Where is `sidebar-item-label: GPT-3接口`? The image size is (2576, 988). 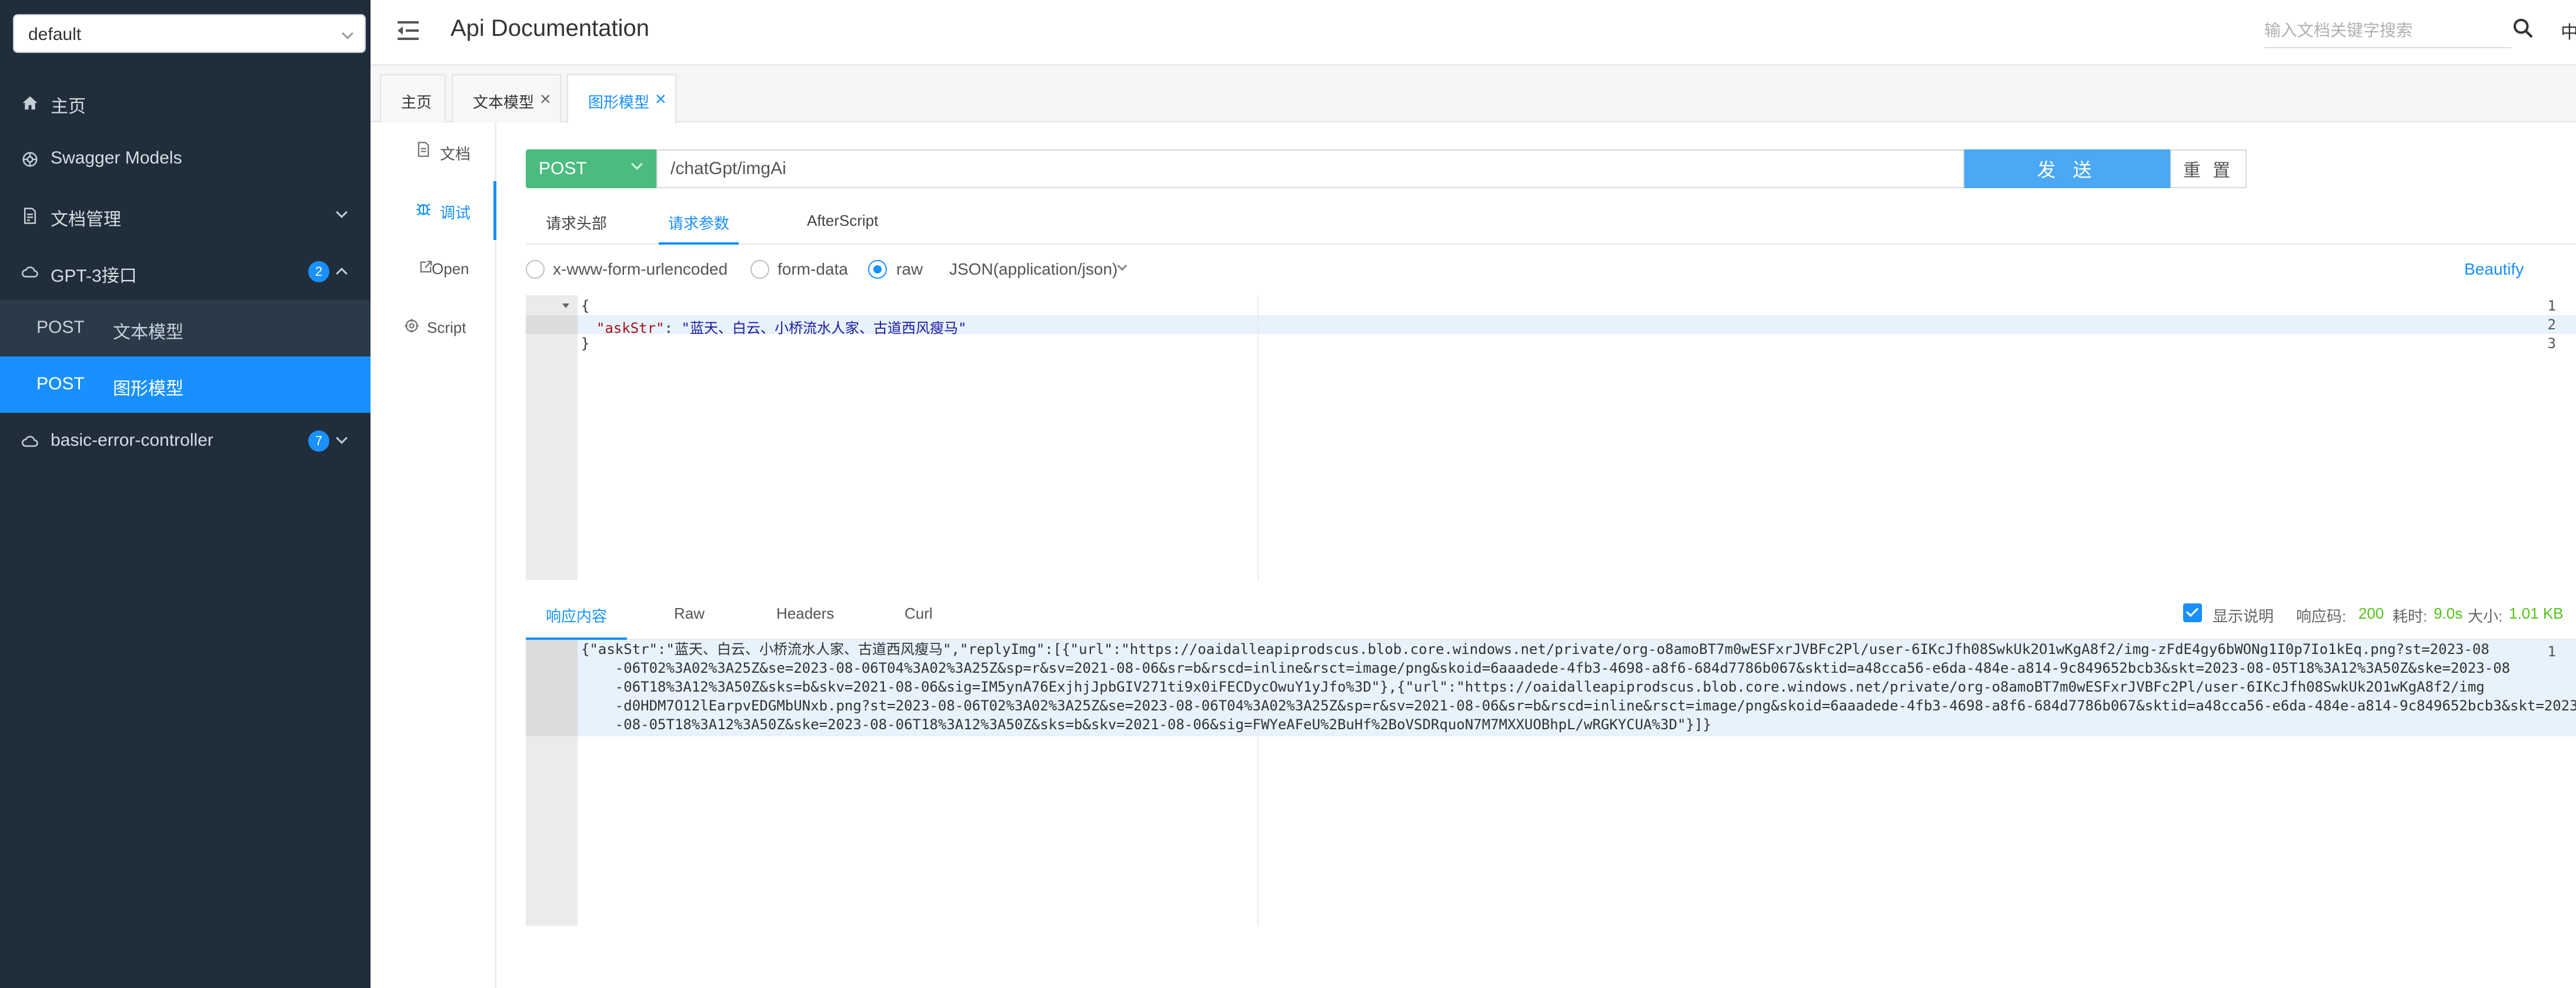
sidebar-item-label: GPT-3接口 is located at coordinates (94, 276).